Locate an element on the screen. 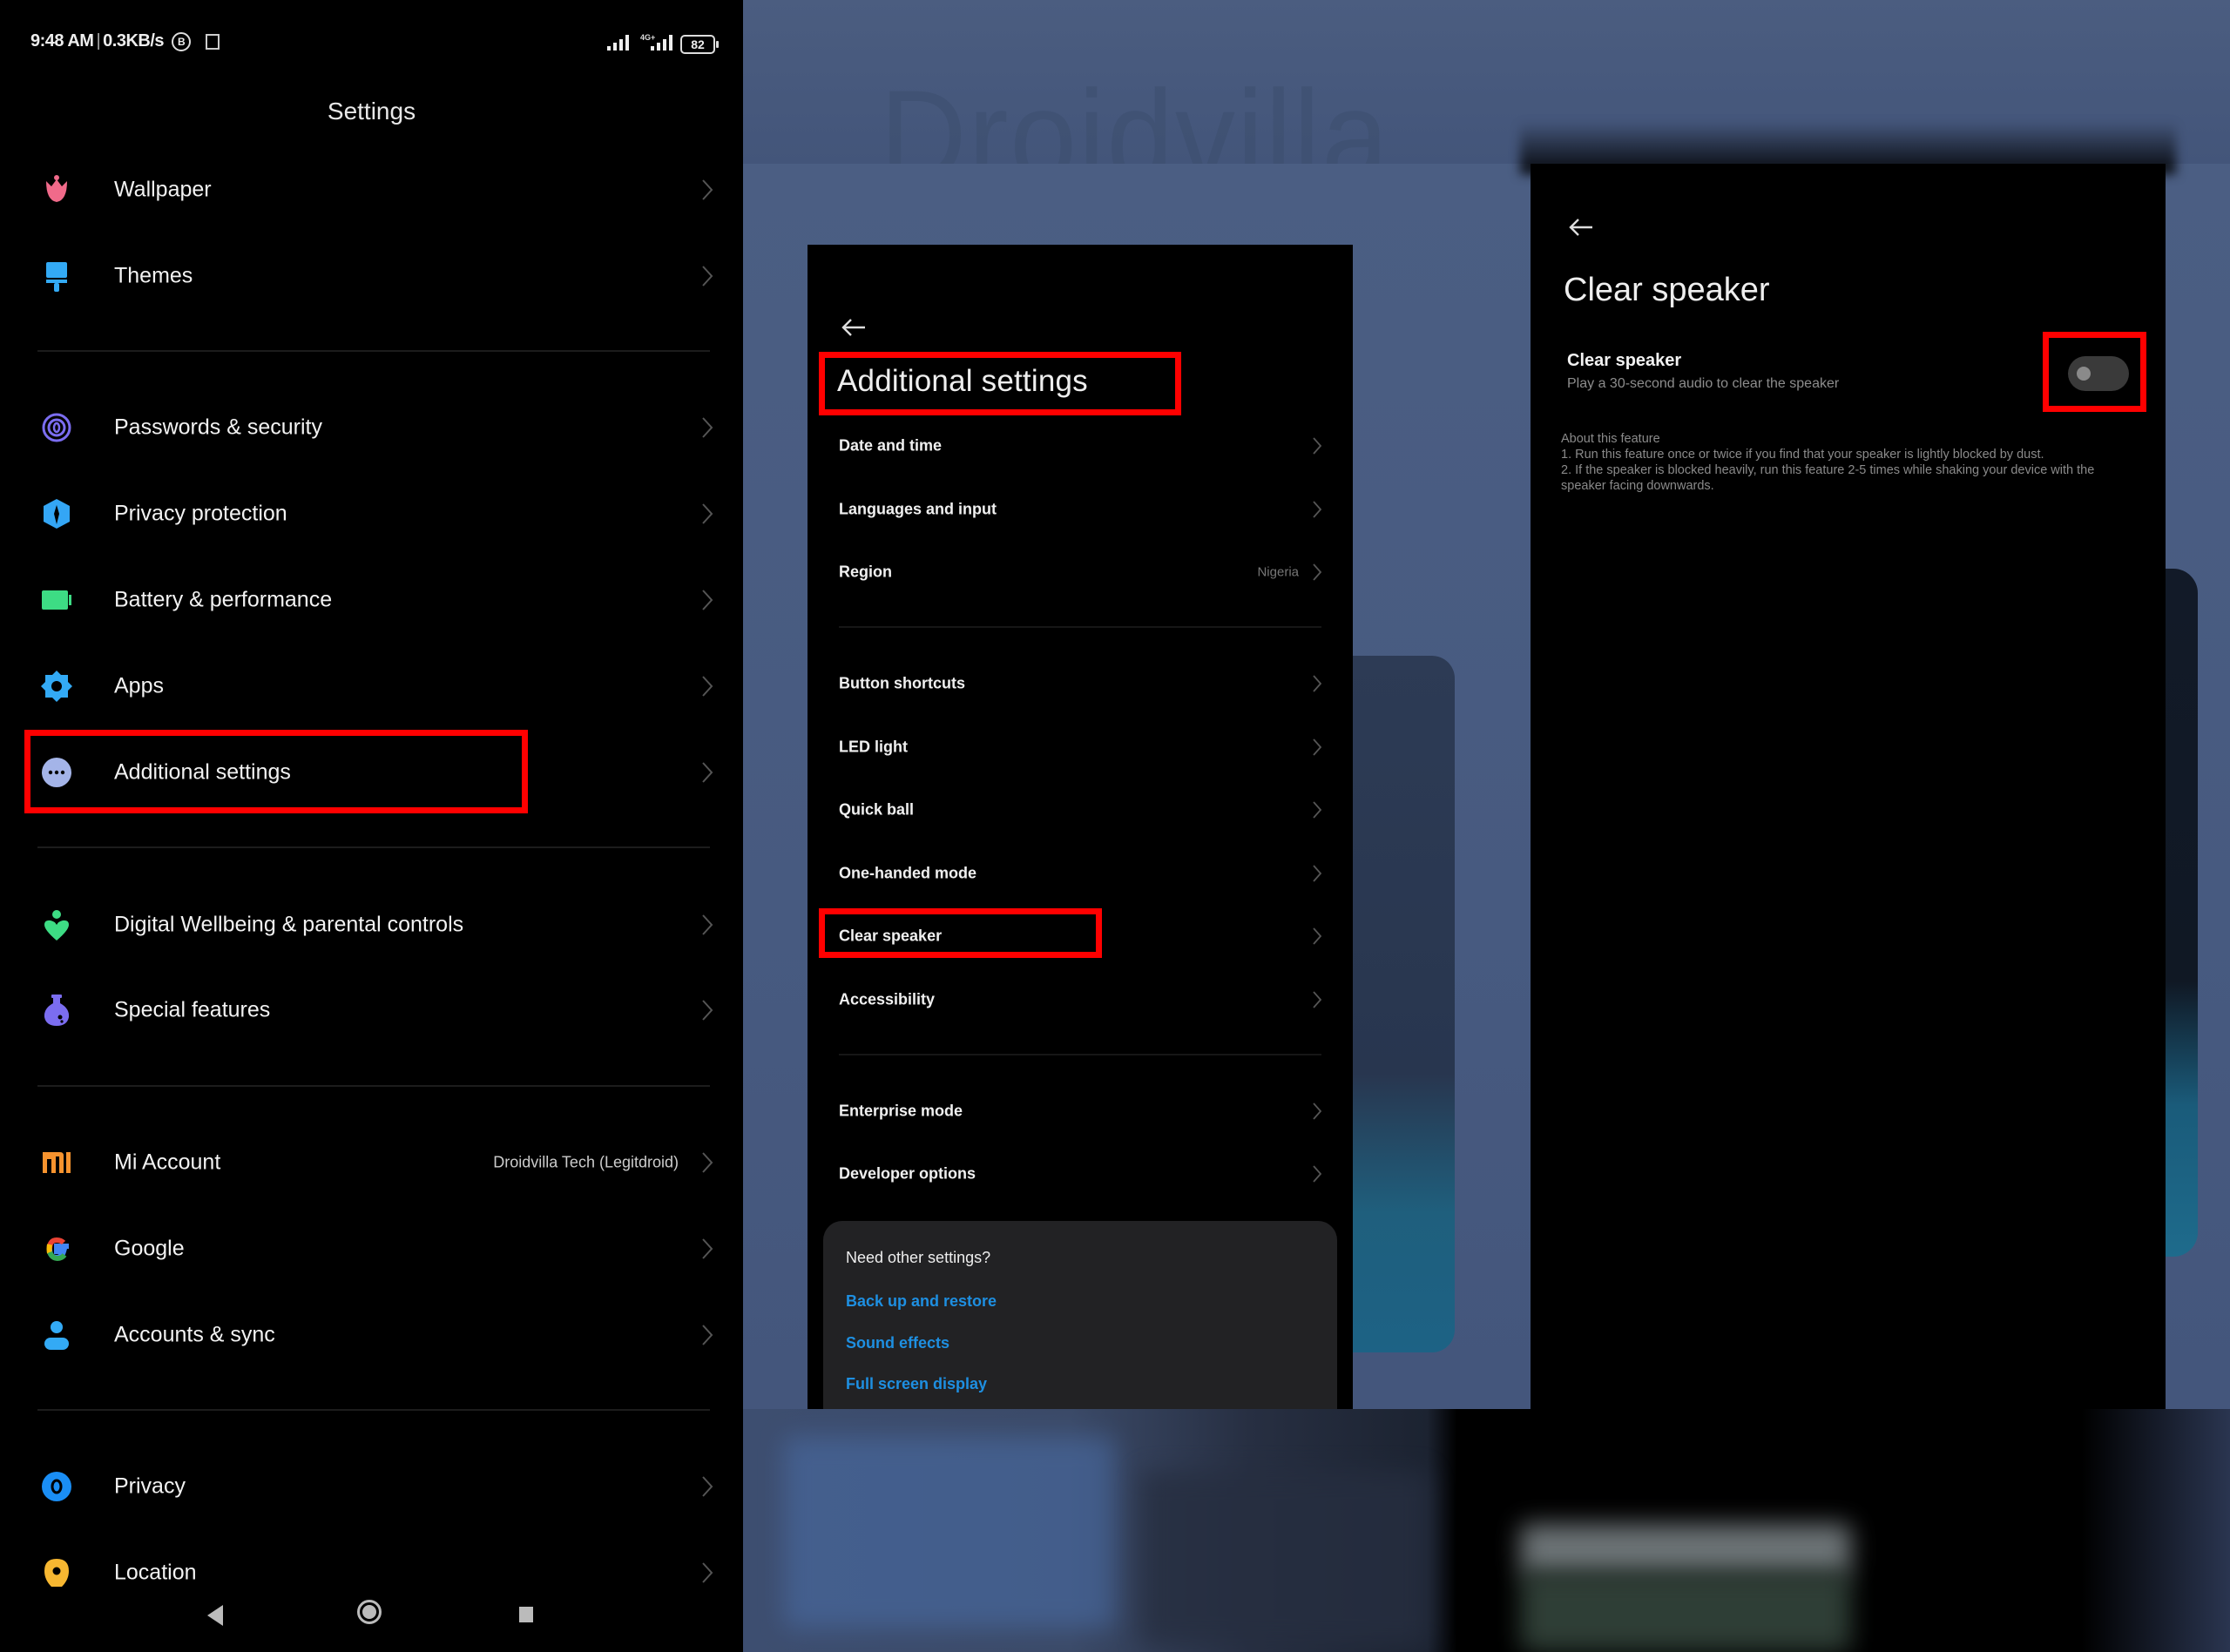 The height and width of the screenshot is (1652, 2230). settings-item-label: Location is located at coordinates (155, 1572).